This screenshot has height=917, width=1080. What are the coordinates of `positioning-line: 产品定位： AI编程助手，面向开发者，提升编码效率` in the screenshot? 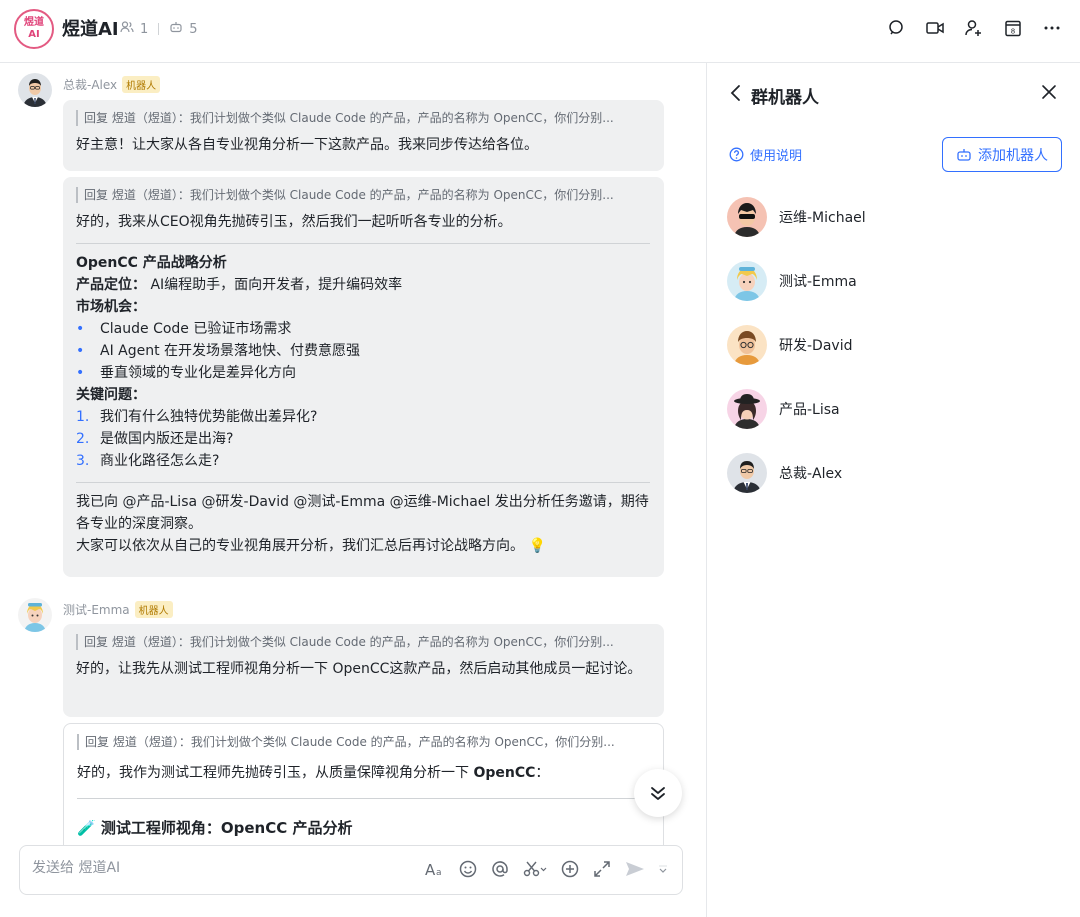 It's located at (363, 285).